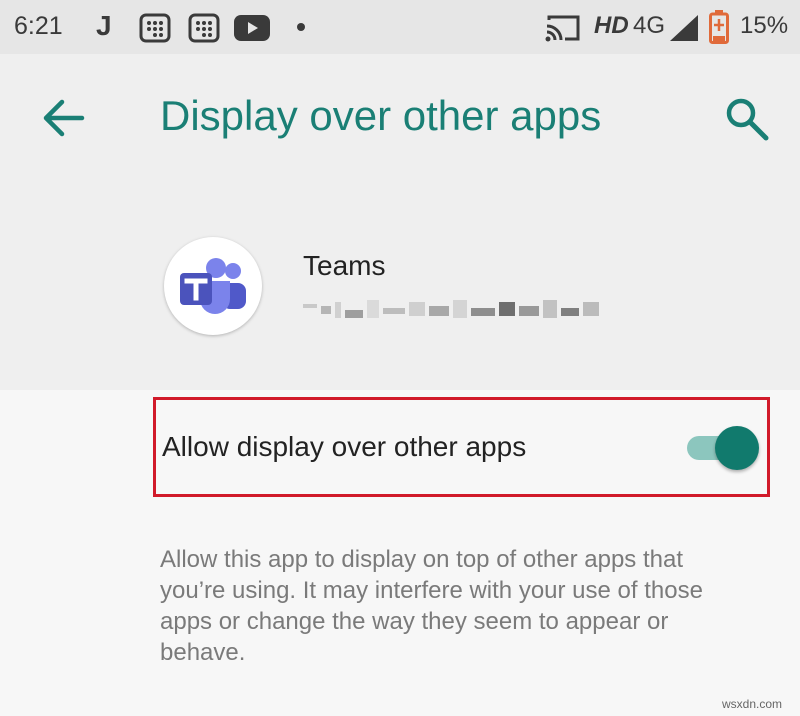  What do you see at coordinates (381, 115) in the screenshot?
I see `page-title: Display over other apps` at bounding box center [381, 115].